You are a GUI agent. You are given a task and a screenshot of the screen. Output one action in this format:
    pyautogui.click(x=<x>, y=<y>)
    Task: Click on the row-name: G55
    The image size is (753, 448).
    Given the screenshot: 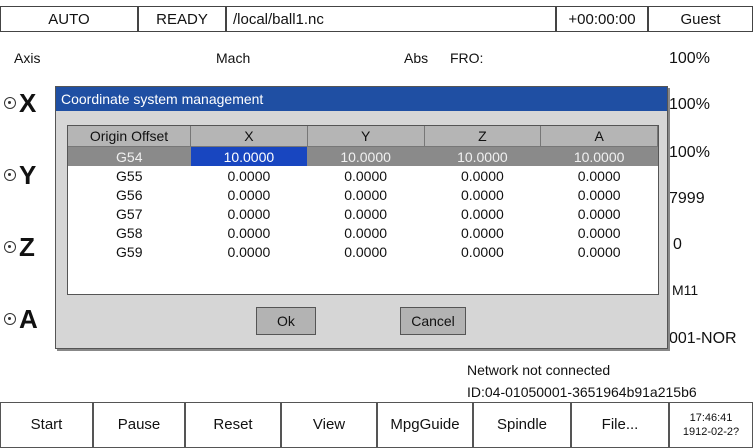 What is the action you would take?
    pyautogui.click(x=129, y=175)
    